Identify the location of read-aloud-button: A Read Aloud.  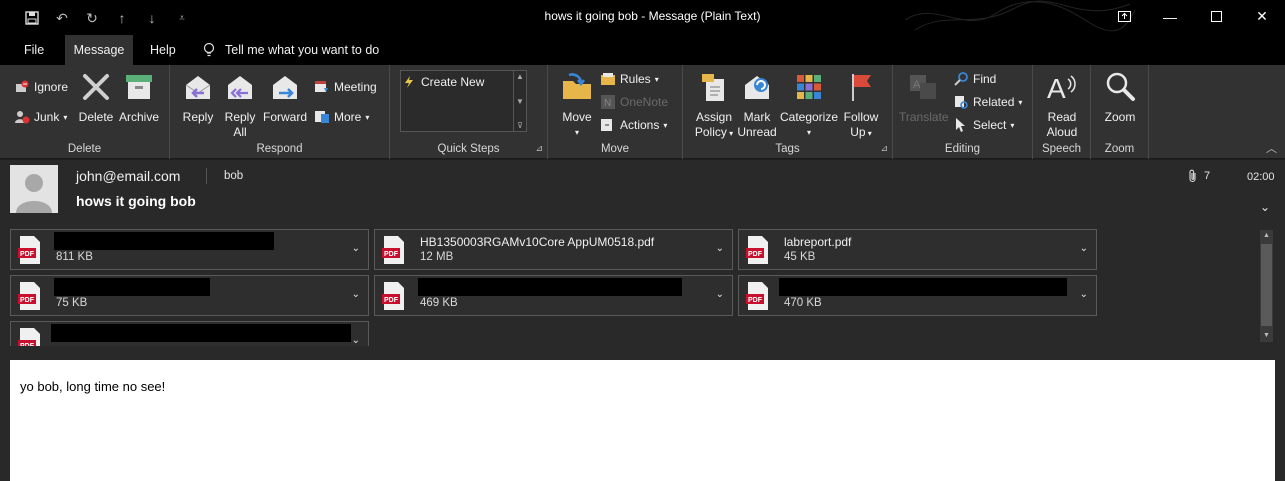
(1062, 105).